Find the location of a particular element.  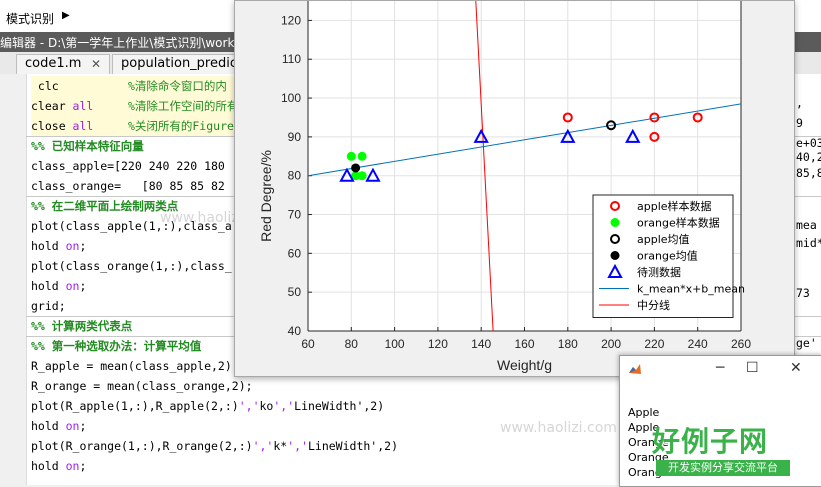

code-line: close all %关闭所有的Figure窗 is located at coordinates (138, 126).